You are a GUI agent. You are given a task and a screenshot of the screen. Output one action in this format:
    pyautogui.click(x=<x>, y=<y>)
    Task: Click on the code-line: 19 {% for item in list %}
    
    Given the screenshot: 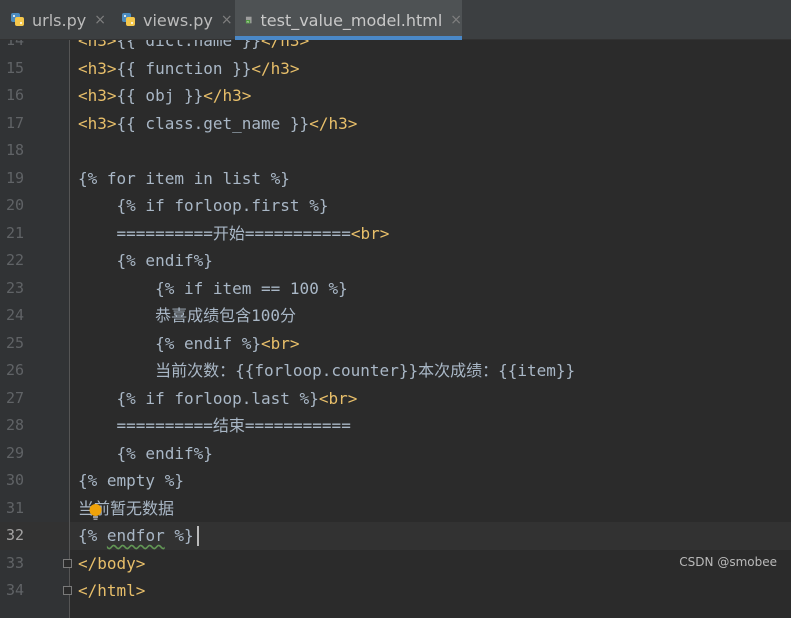 What is the action you would take?
    pyautogui.click(x=395, y=178)
    